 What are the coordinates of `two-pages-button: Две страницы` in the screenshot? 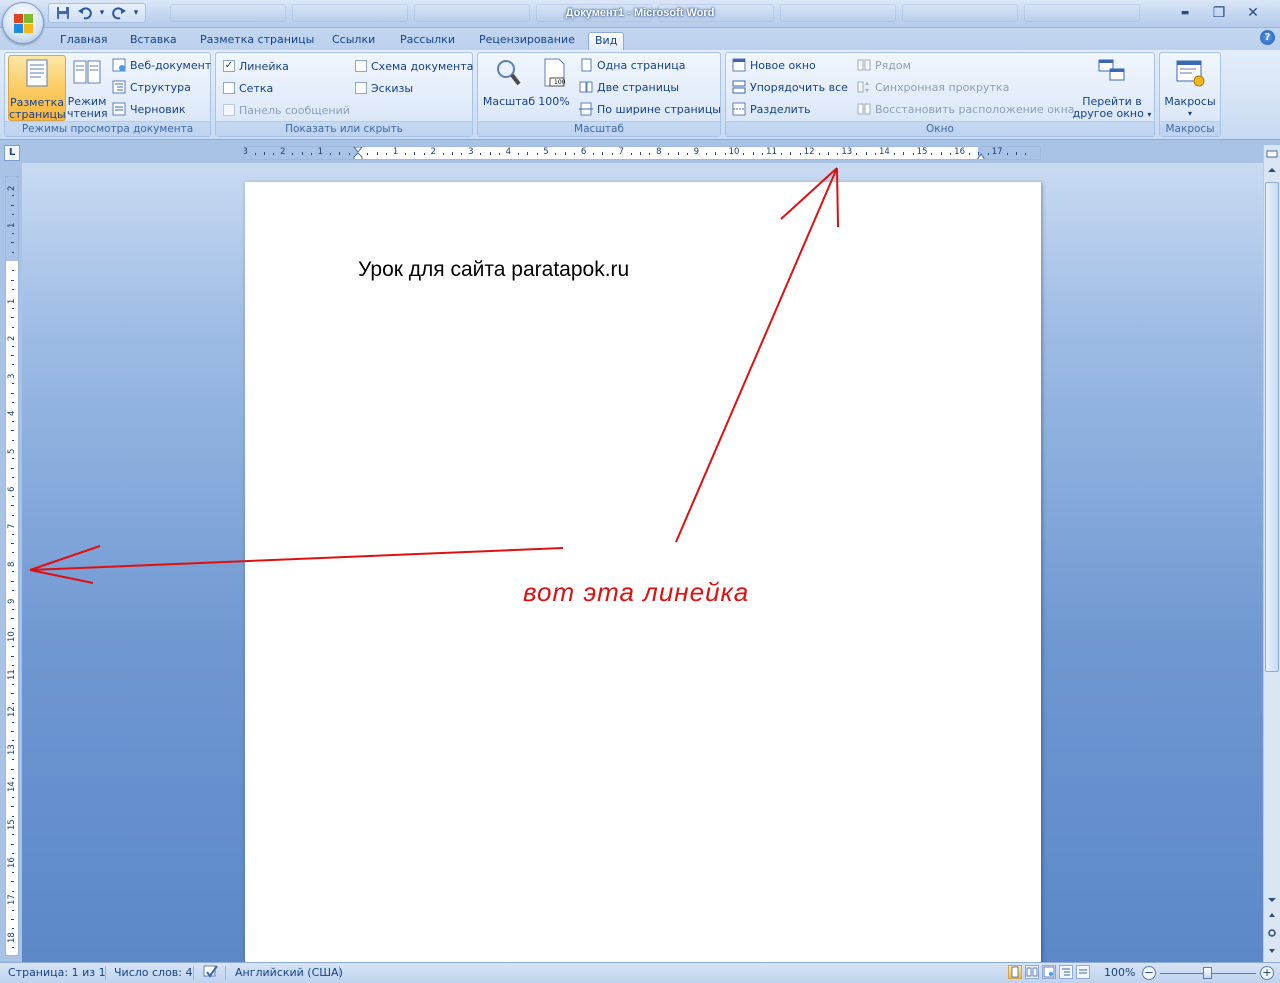 It's located at (629, 87).